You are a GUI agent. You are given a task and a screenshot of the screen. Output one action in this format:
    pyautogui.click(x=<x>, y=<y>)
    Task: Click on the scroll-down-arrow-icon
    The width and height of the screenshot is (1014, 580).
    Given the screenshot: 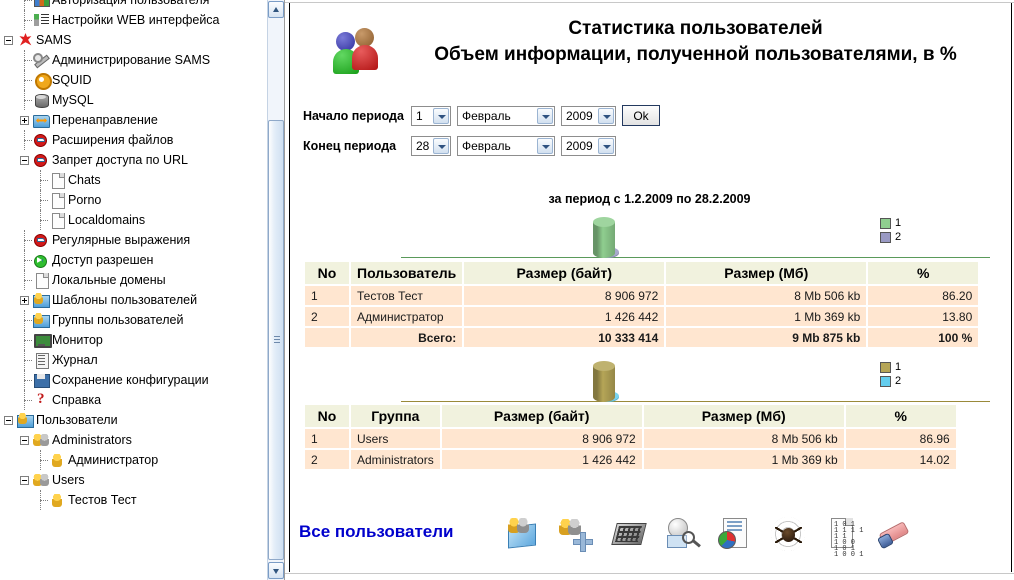 What is the action you would take?
    pyautogui.click(x=276, y=570)
    